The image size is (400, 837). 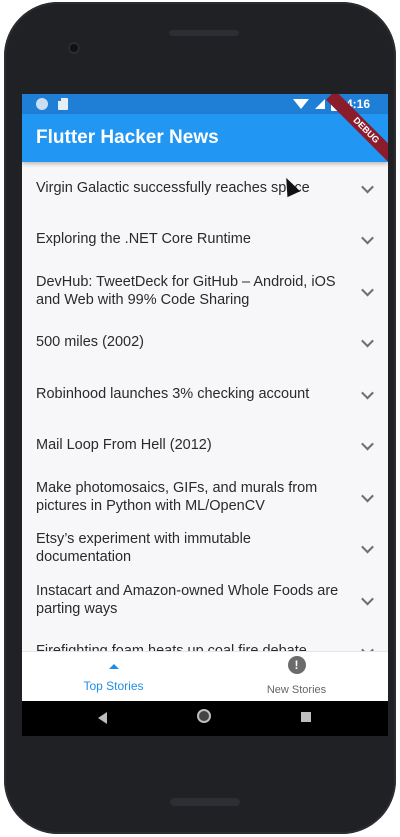 What do you see at coordinates (143, 239) in the screenshot?
I see `story-title: Exploring the .NET Core Runtime` at bounding box center [143, 239].